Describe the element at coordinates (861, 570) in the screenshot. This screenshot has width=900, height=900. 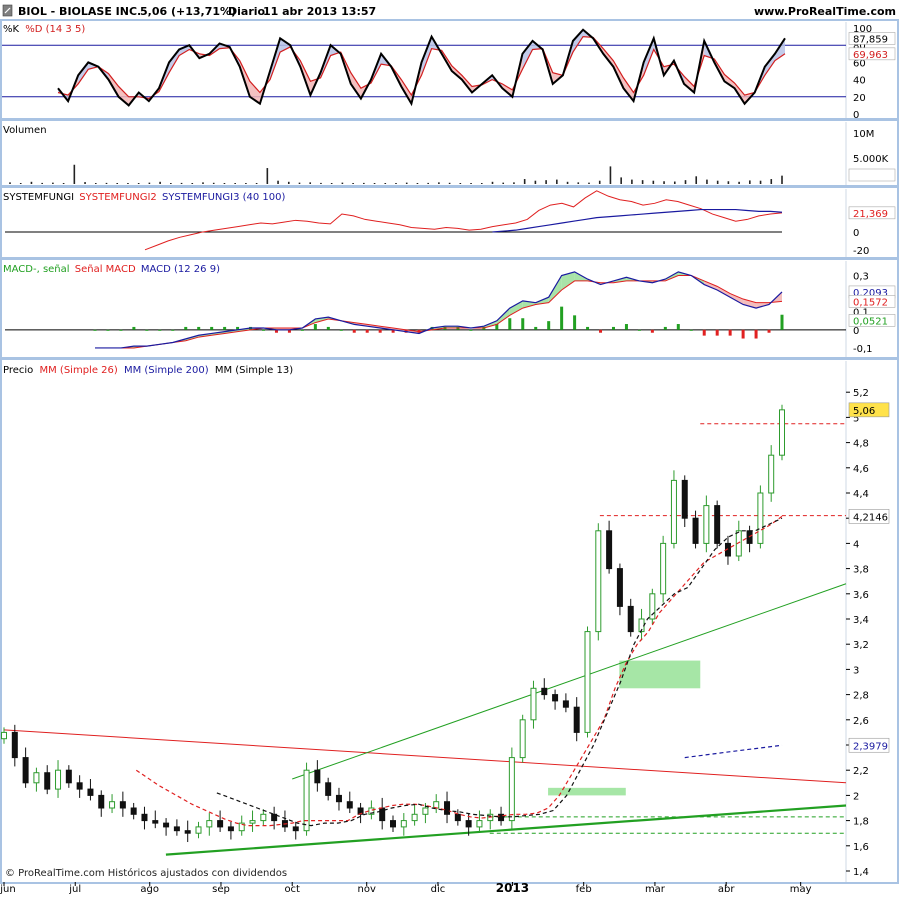
I see `price-y-tick: 3,8` at that location.